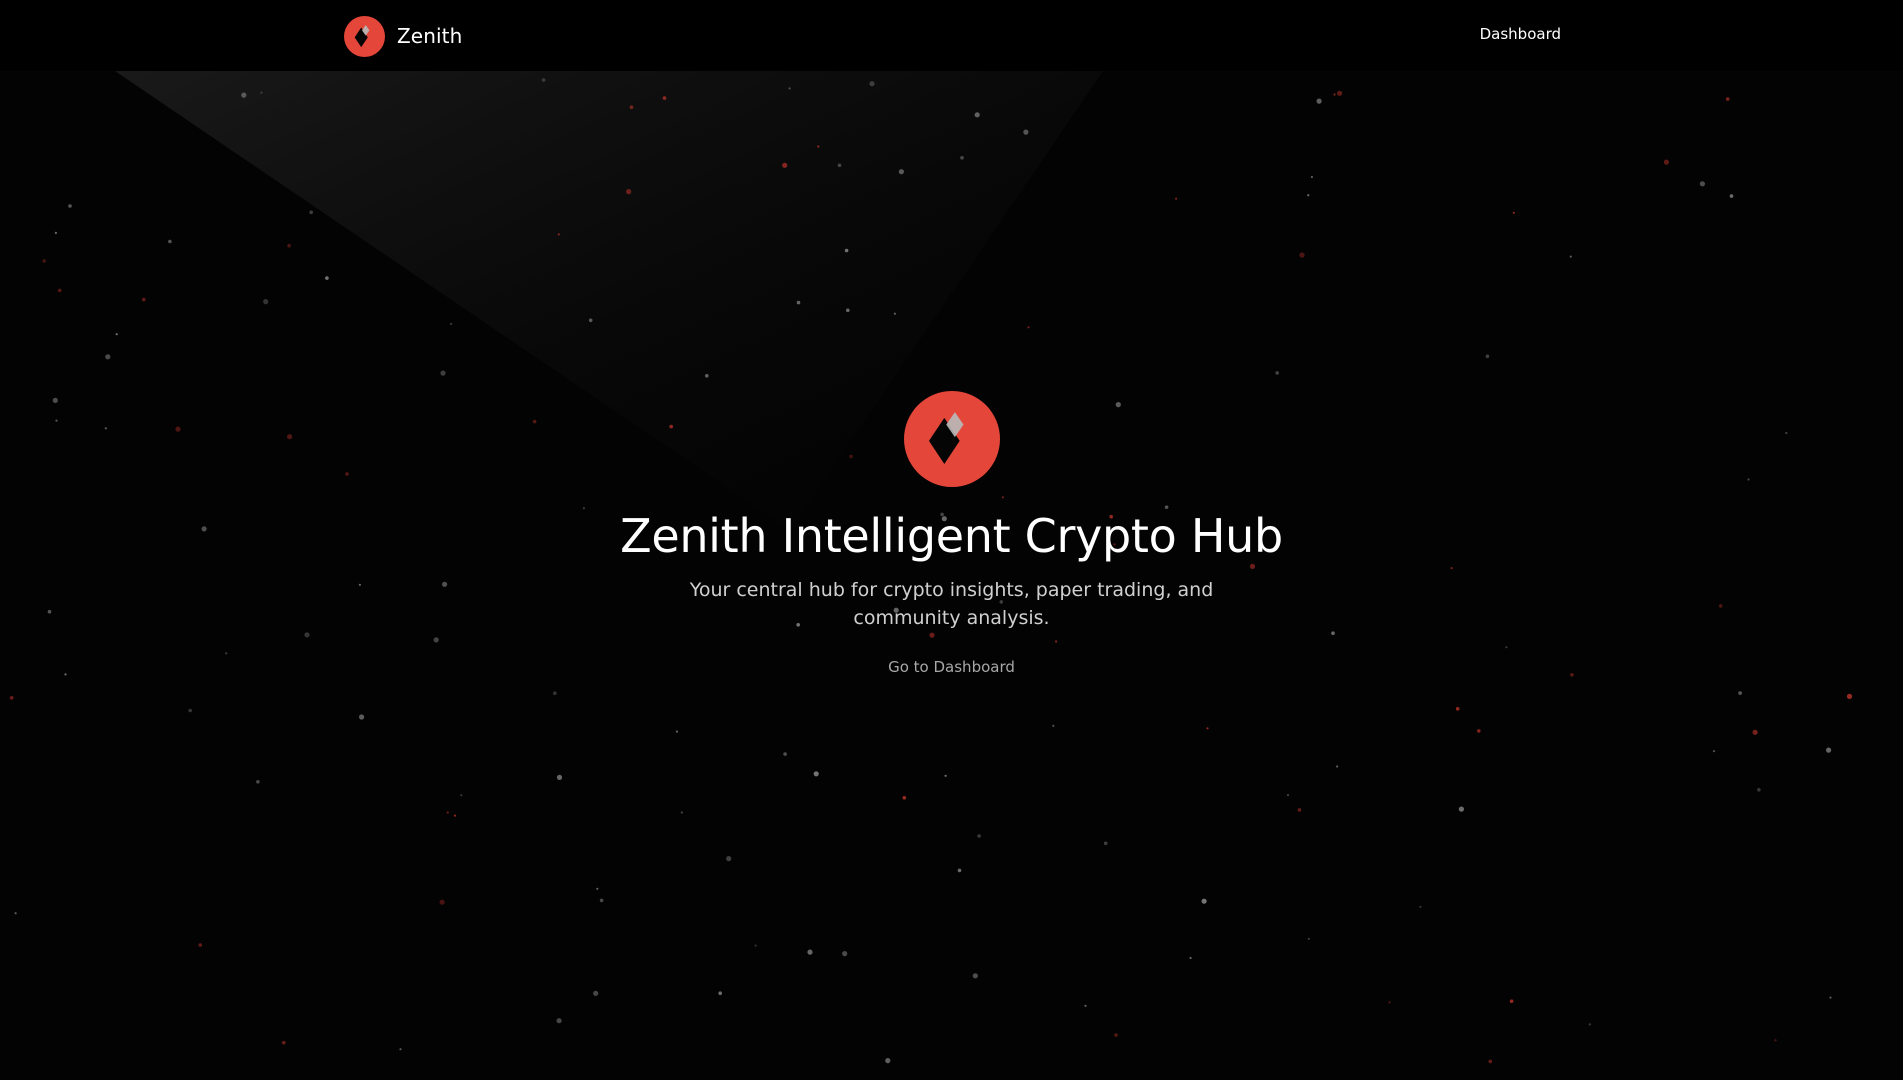 The height and width of the screenshot is (1080, 1903). Describe the element at coordinates (1520, 34) in the screenshot. I see `nav-link-dashboard: Dashboard` at that location.